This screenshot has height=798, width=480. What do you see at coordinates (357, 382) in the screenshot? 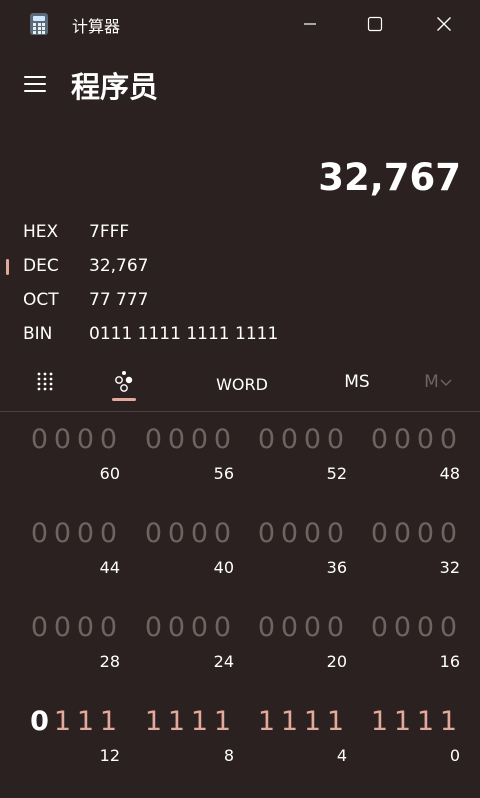
I see `memory-store-button: MS` at bounding box center [357, 382].